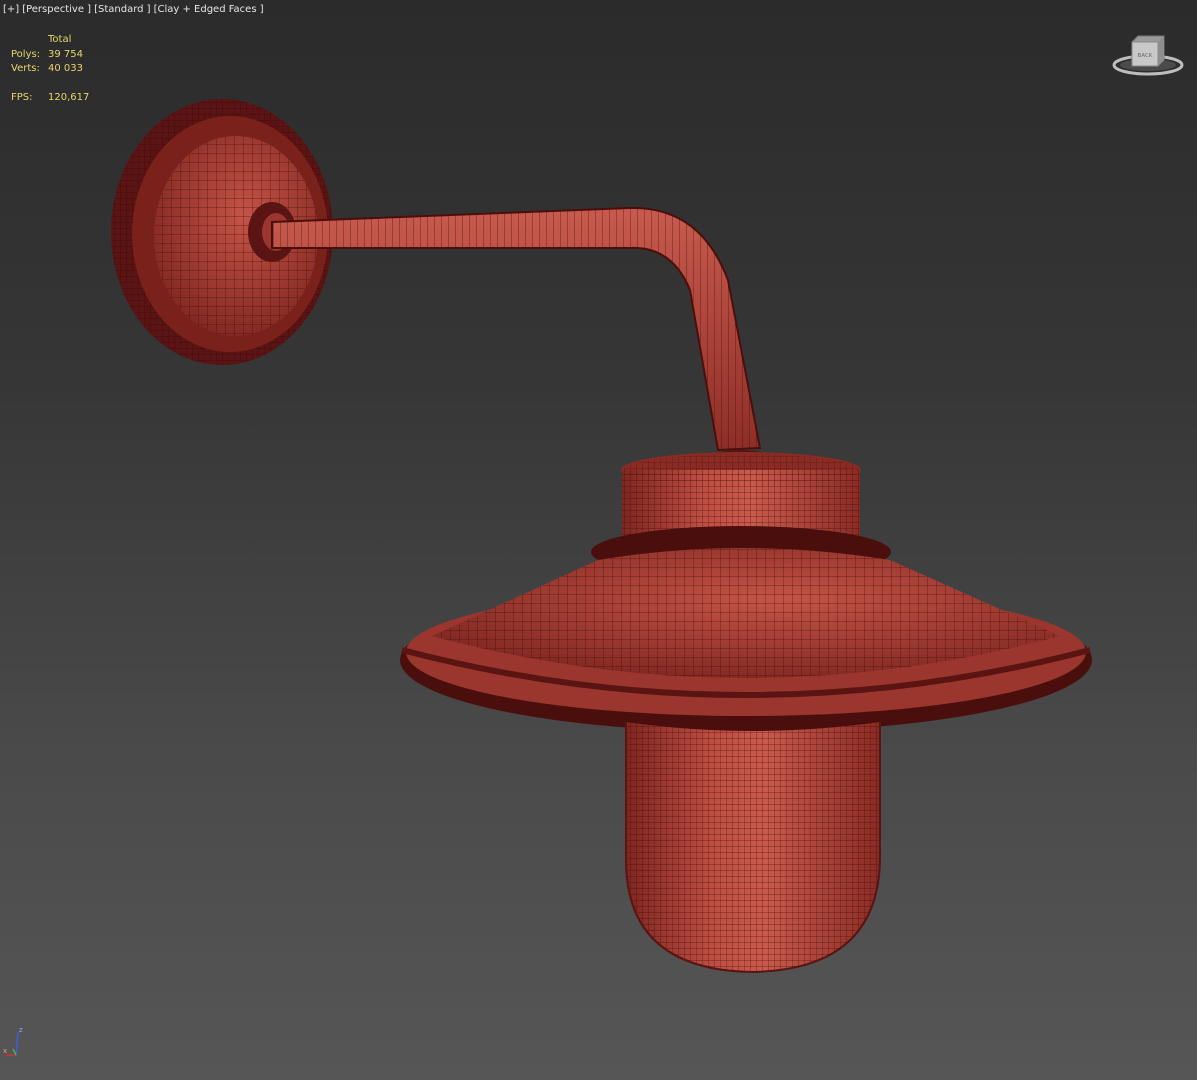  I want to click on display-mode-label: [Clay + Edged Faces ], so click(209, 9).